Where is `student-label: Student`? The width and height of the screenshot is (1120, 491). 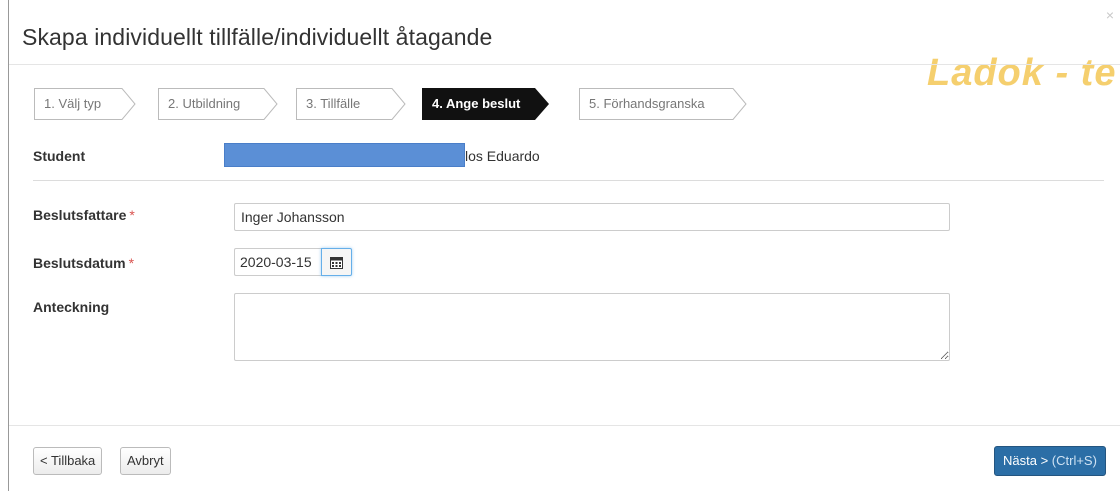 student-label: Student is located at coordinates (59, 156).